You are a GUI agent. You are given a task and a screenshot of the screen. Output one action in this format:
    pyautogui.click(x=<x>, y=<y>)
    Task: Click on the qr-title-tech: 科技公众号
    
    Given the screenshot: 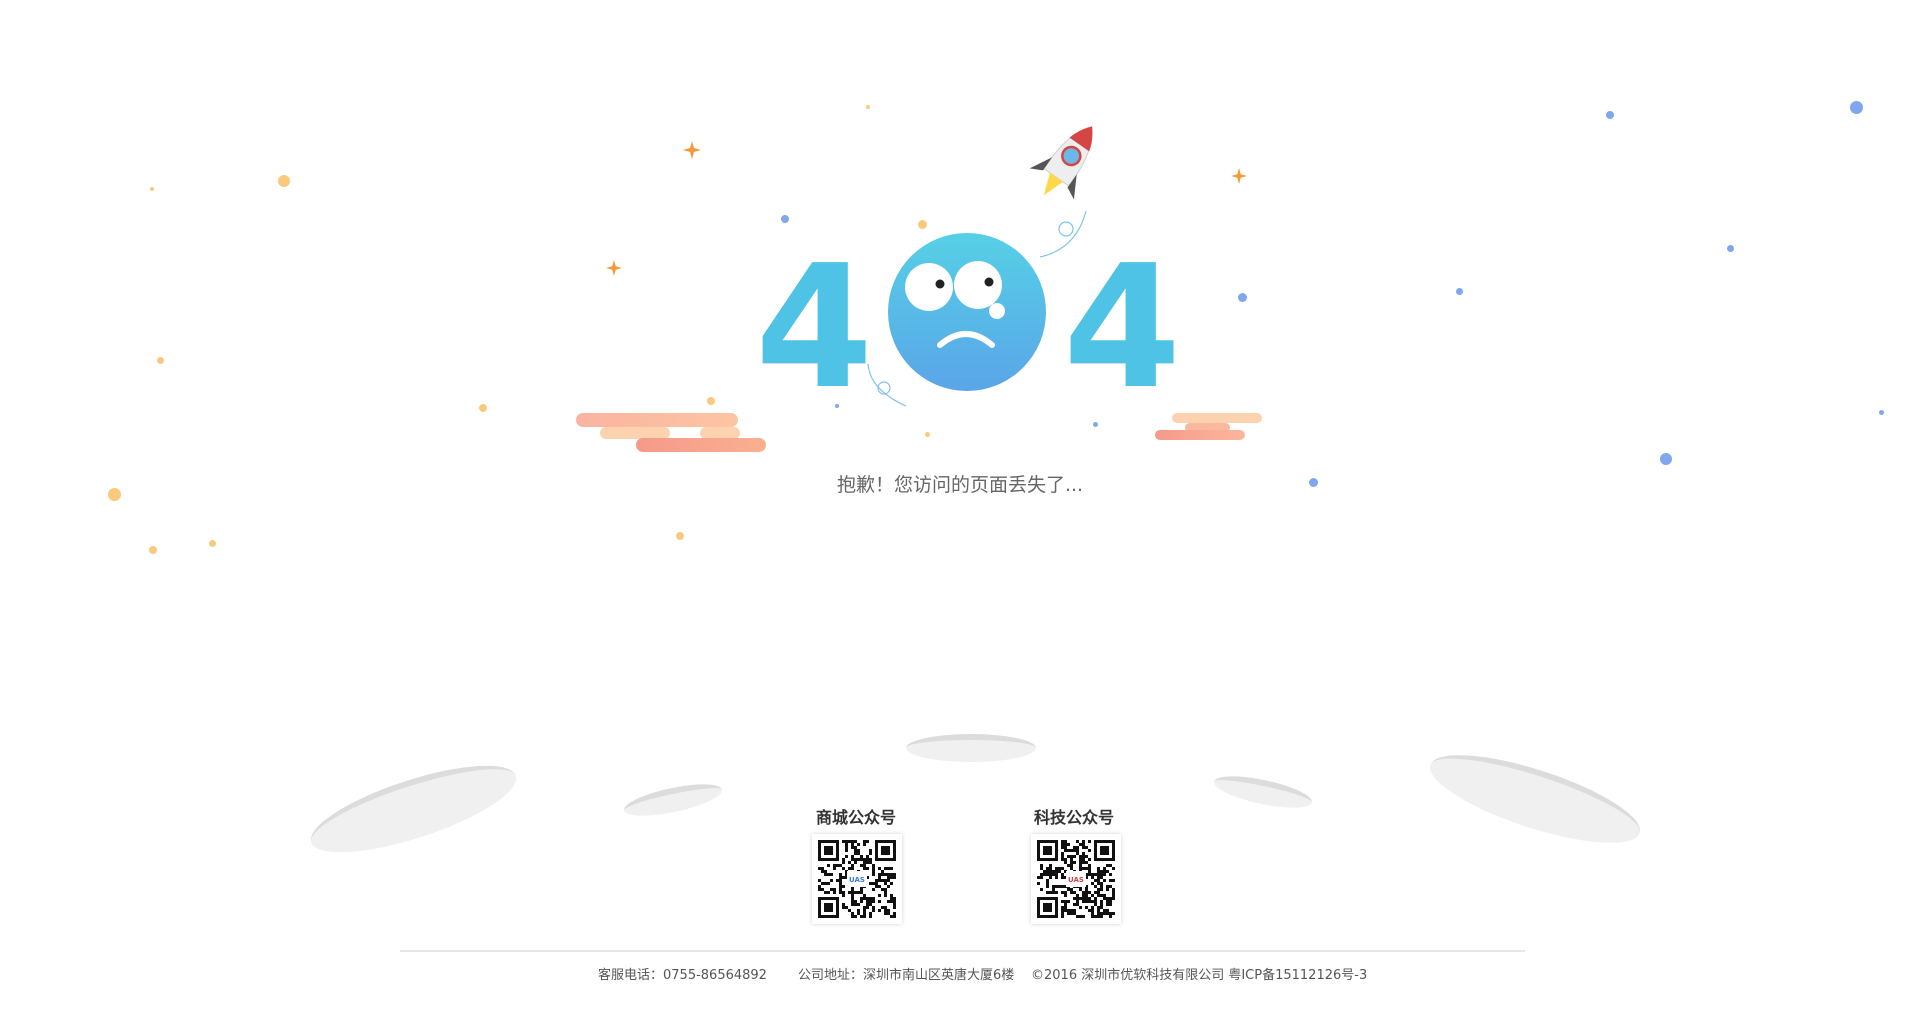 What is the action you would take?
    pyautogui.click(x=1073, y=817)
    